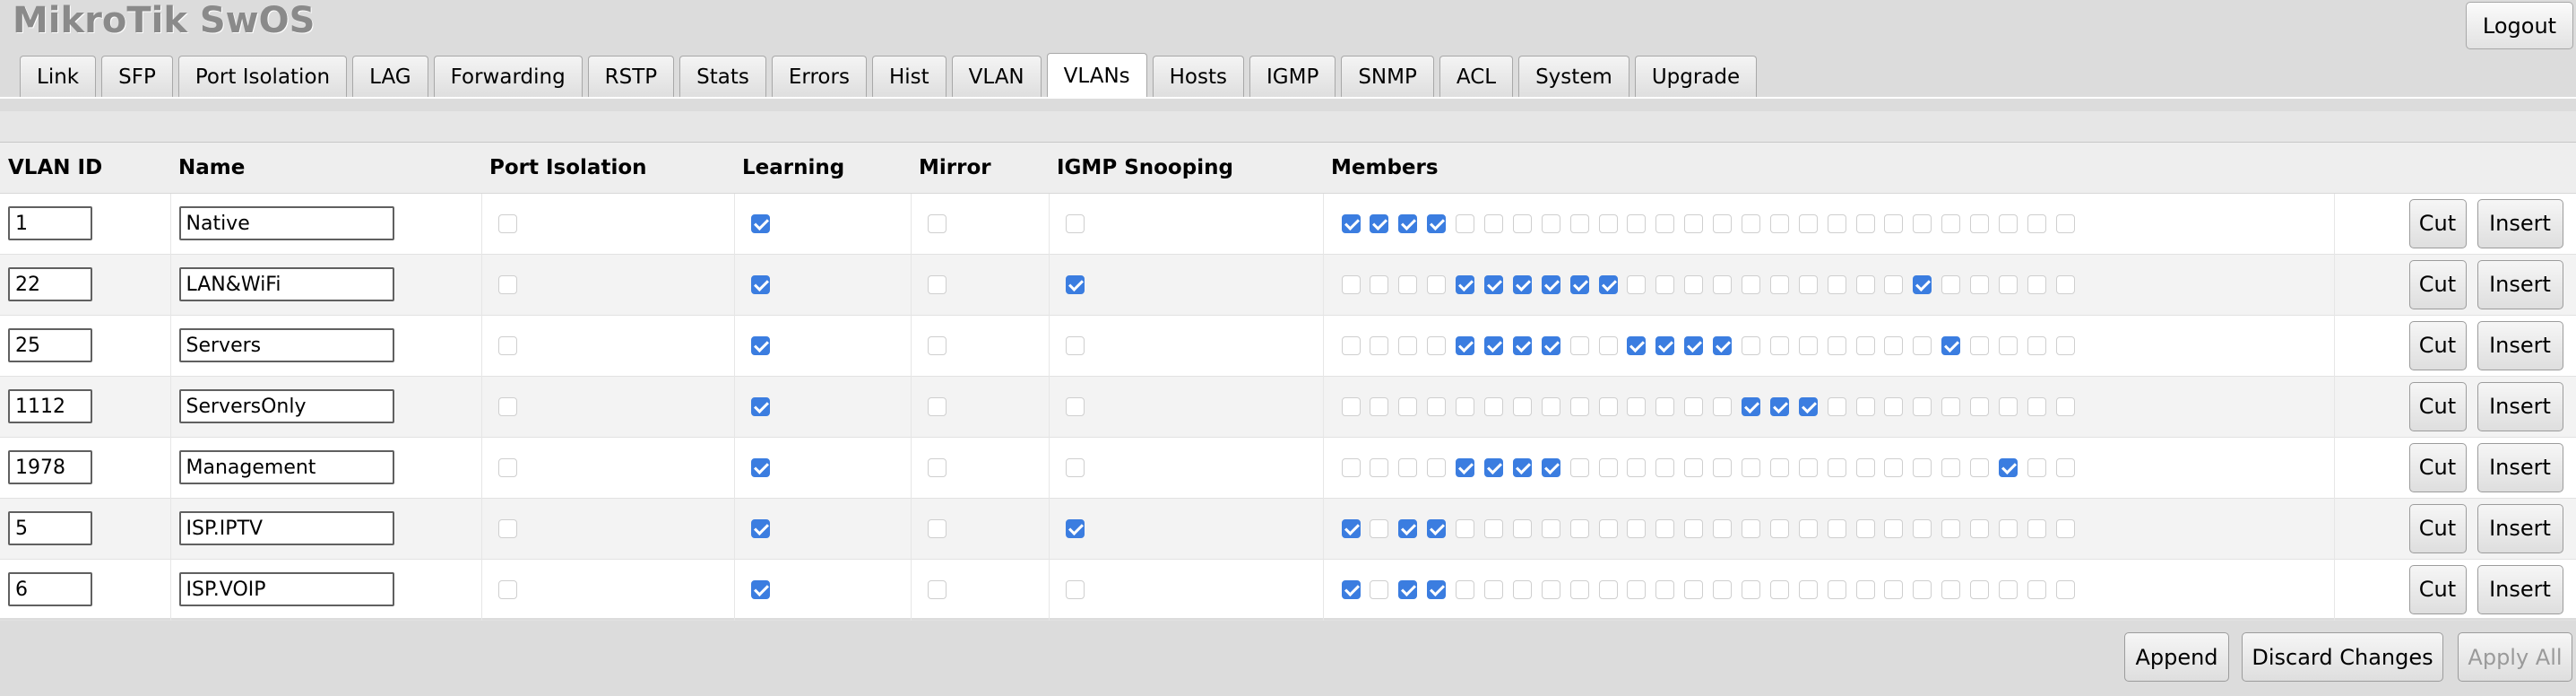 Image resolution: width=2576 pixels, height=696 pixels. Describe the element at coordinates (1750, 284) in the screenshot. I see `member-port-15-checkbox` at that location.